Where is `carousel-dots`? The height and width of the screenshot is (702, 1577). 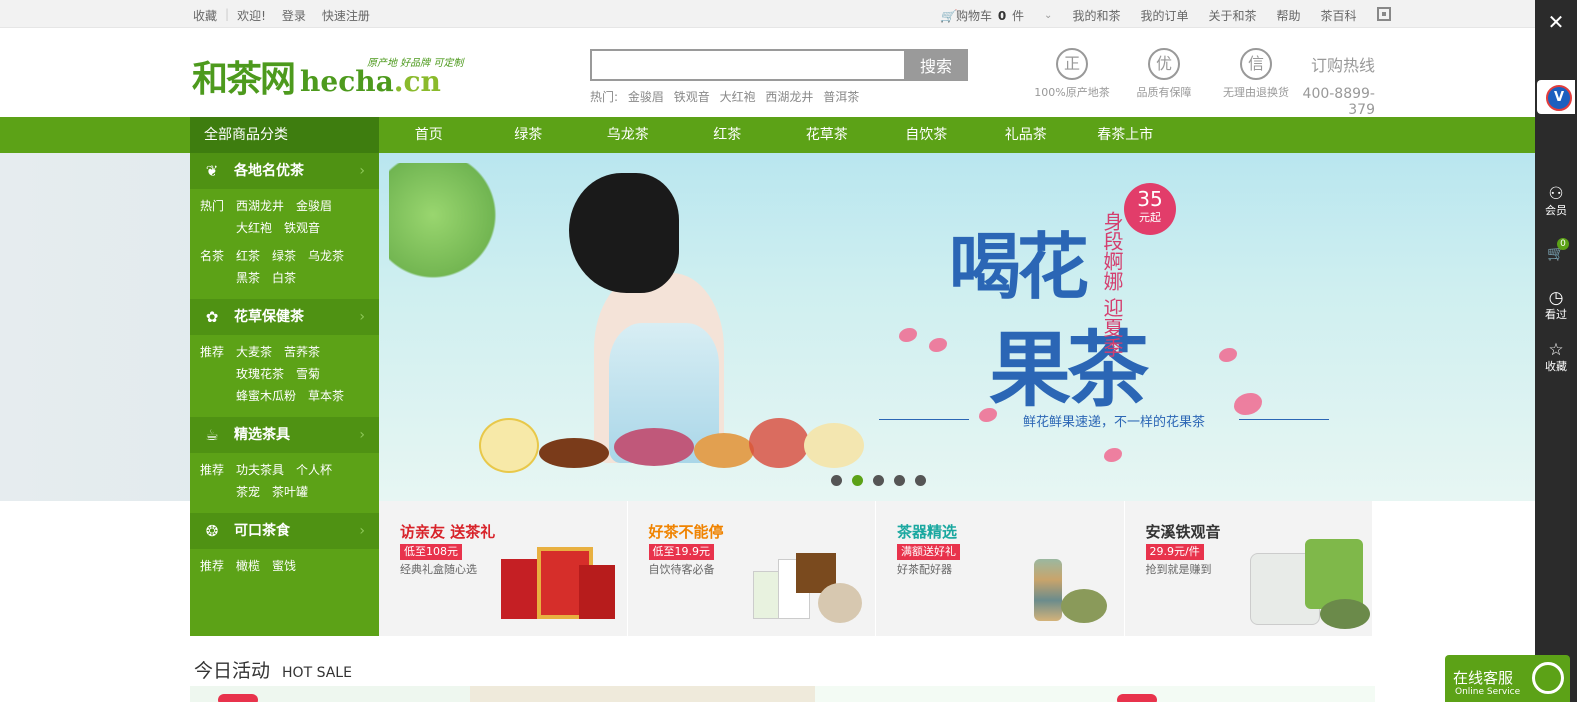
carousel-dots is located at coordinates (878, 480).